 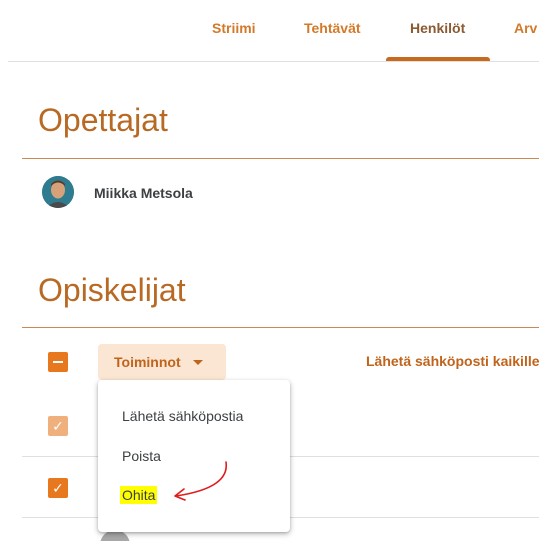 I want to click on teachers-divider, so click(x=280, y=158).